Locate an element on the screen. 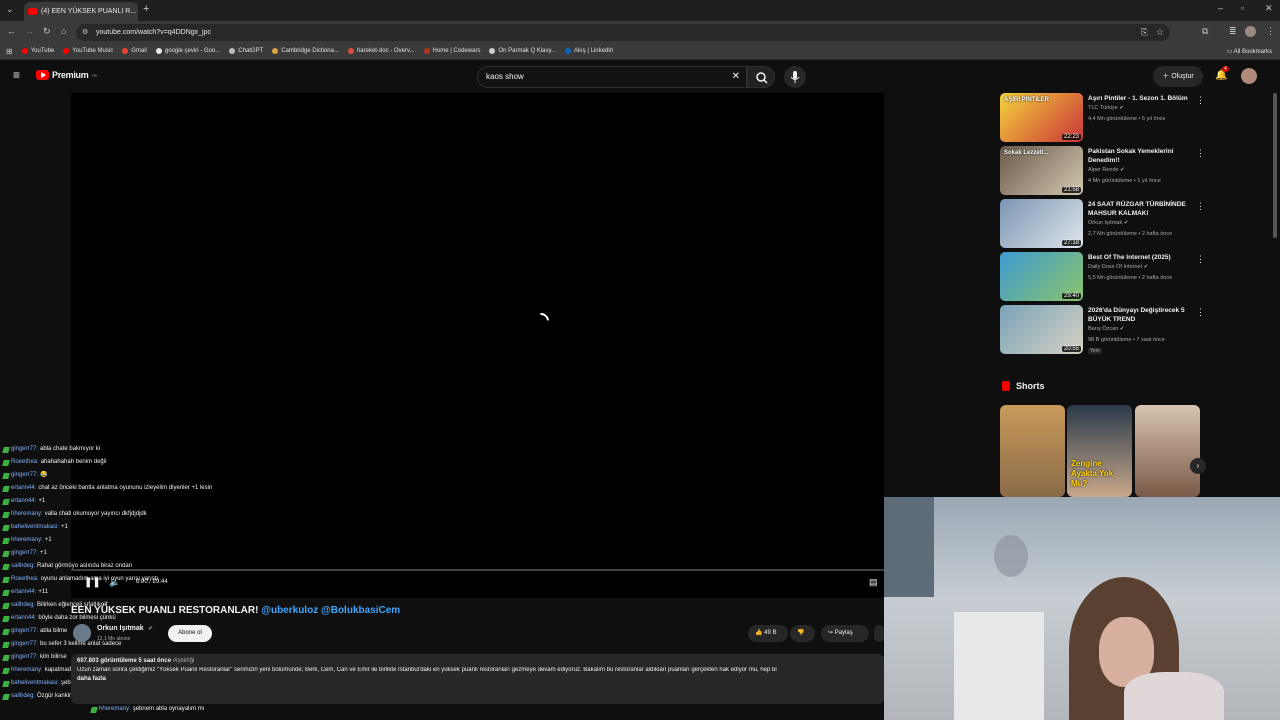 The width and height of the screenshot is (1280, 720). minimize-icon: – is located at coordinates (1220, 8).